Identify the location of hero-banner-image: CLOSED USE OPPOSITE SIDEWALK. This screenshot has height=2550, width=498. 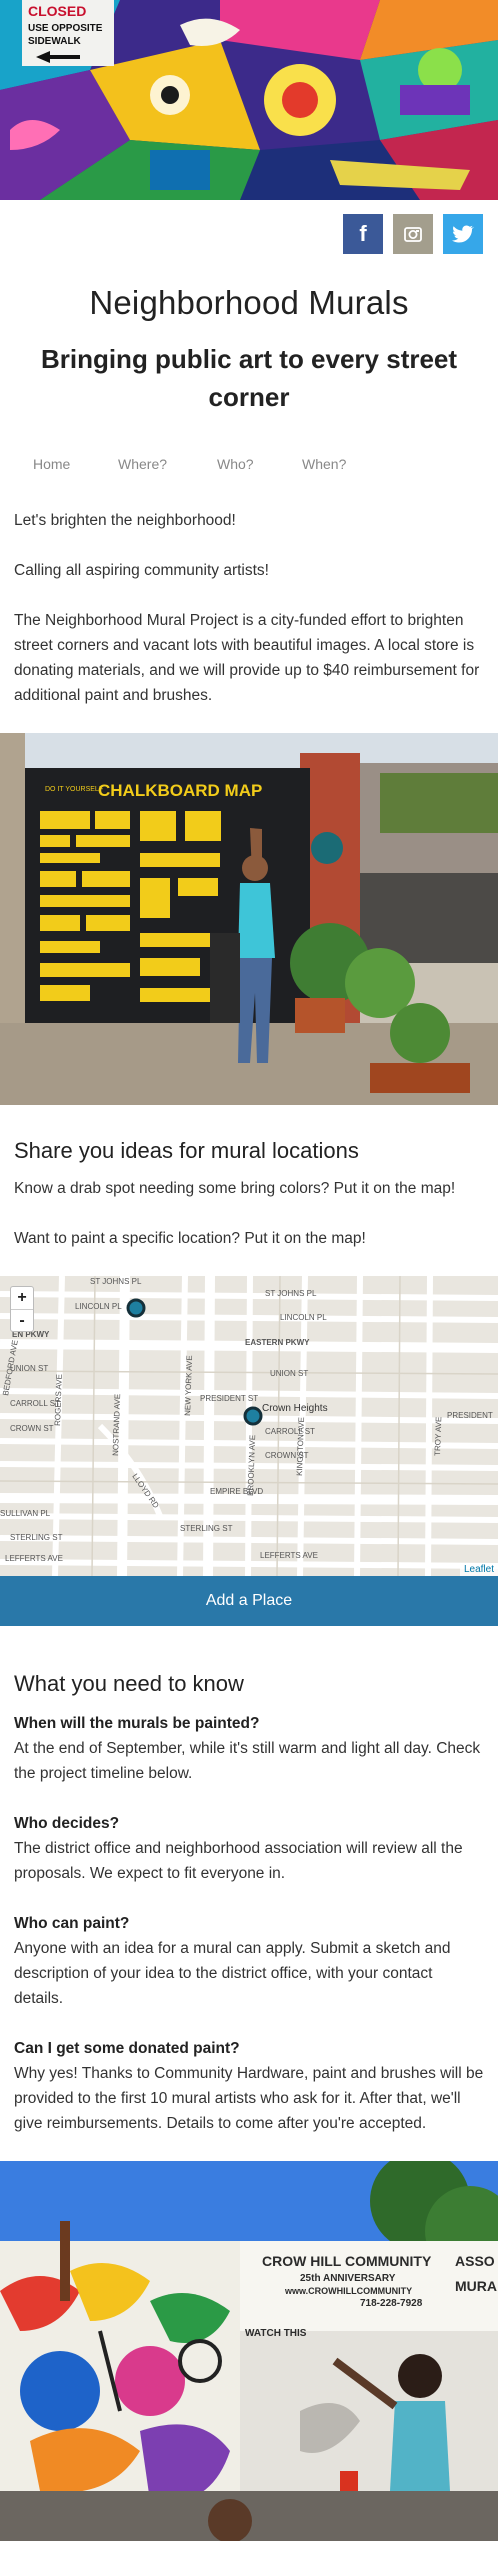
(249, 100).